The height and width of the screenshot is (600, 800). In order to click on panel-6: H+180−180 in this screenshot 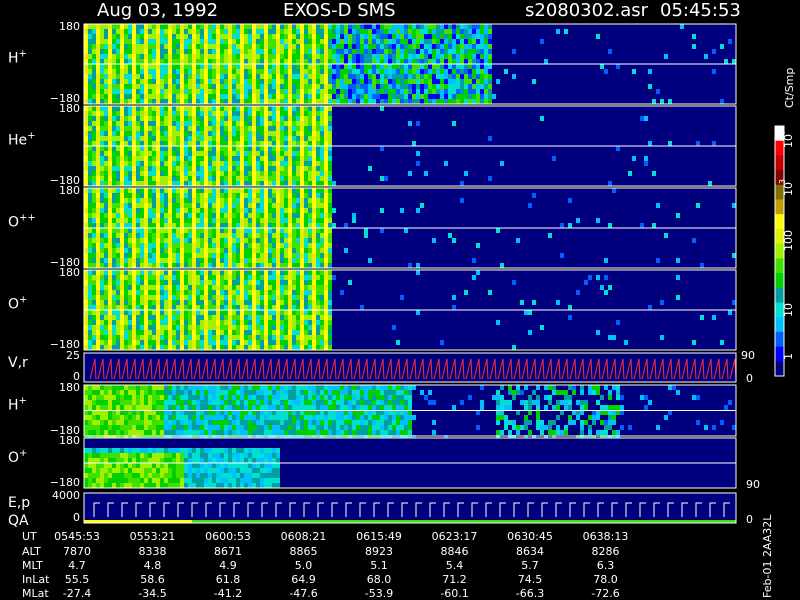, I will do `click(372, 410)`.